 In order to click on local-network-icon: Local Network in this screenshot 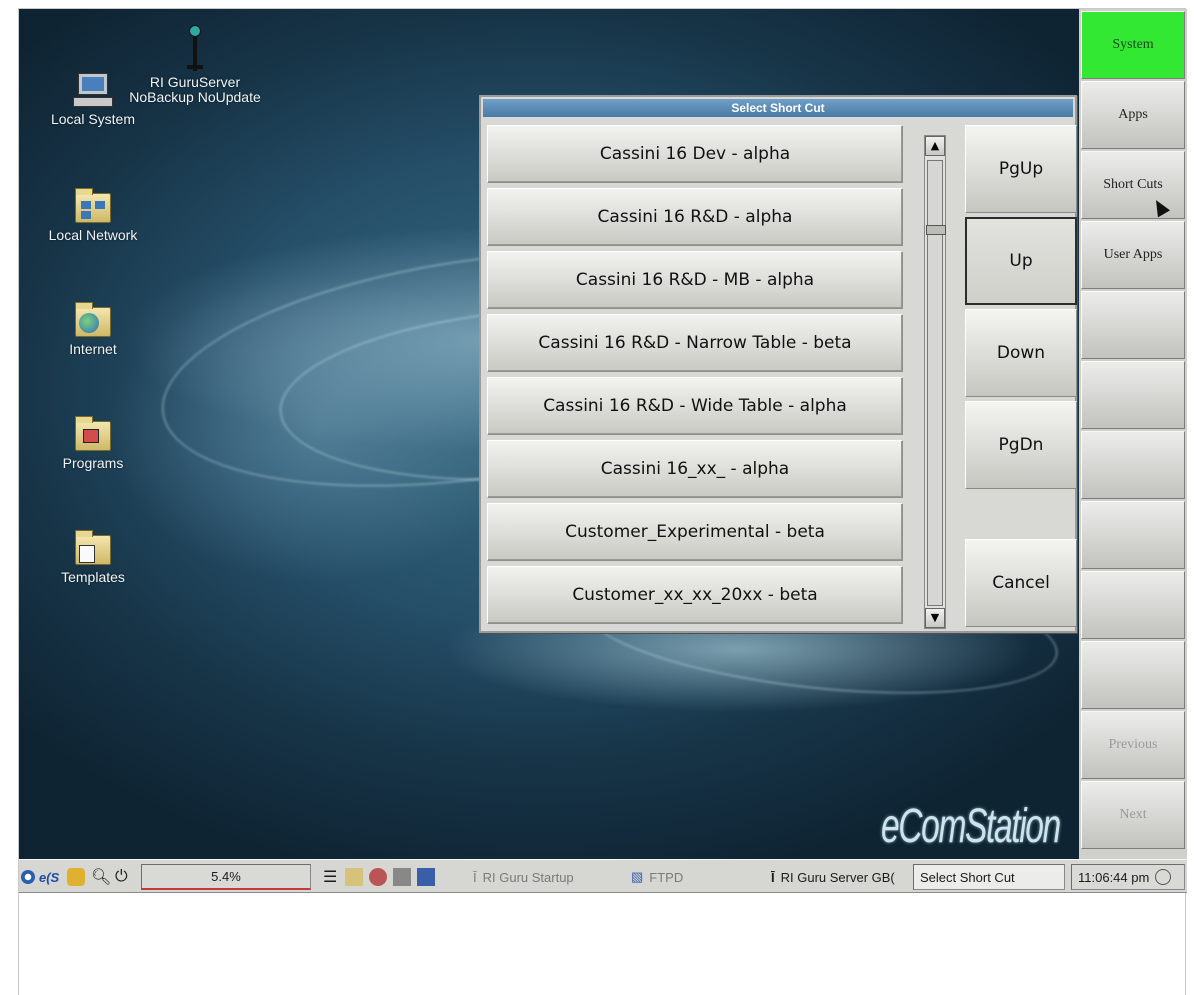, I will do `click(93, 215)`.